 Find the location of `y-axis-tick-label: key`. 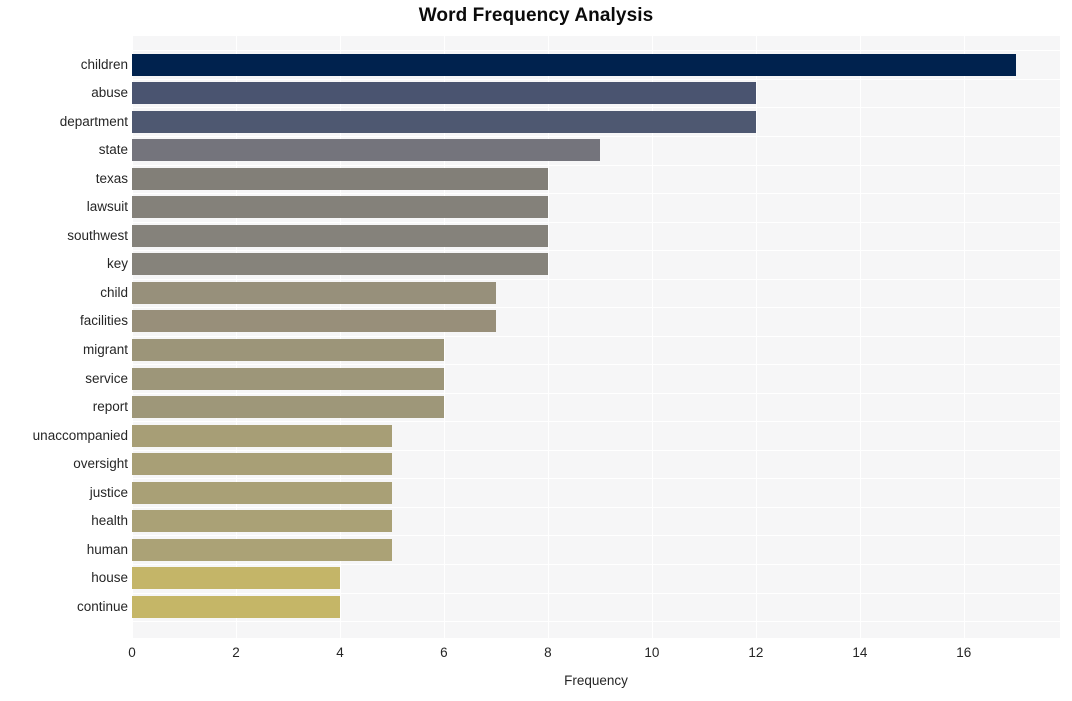

y-axis-tick-label: key is located at coordinates (117, 264).